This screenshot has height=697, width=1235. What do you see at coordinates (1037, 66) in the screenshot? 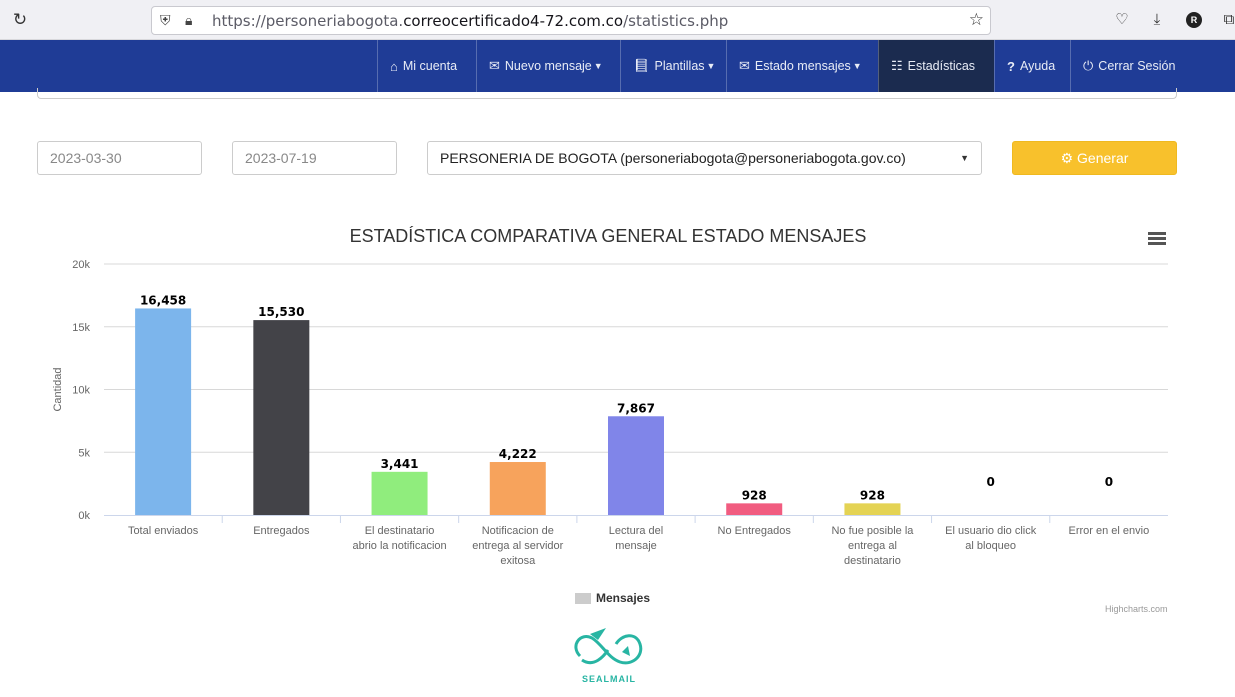
I see `nav-label: Ayuda` at bounding box center [1037, 66].